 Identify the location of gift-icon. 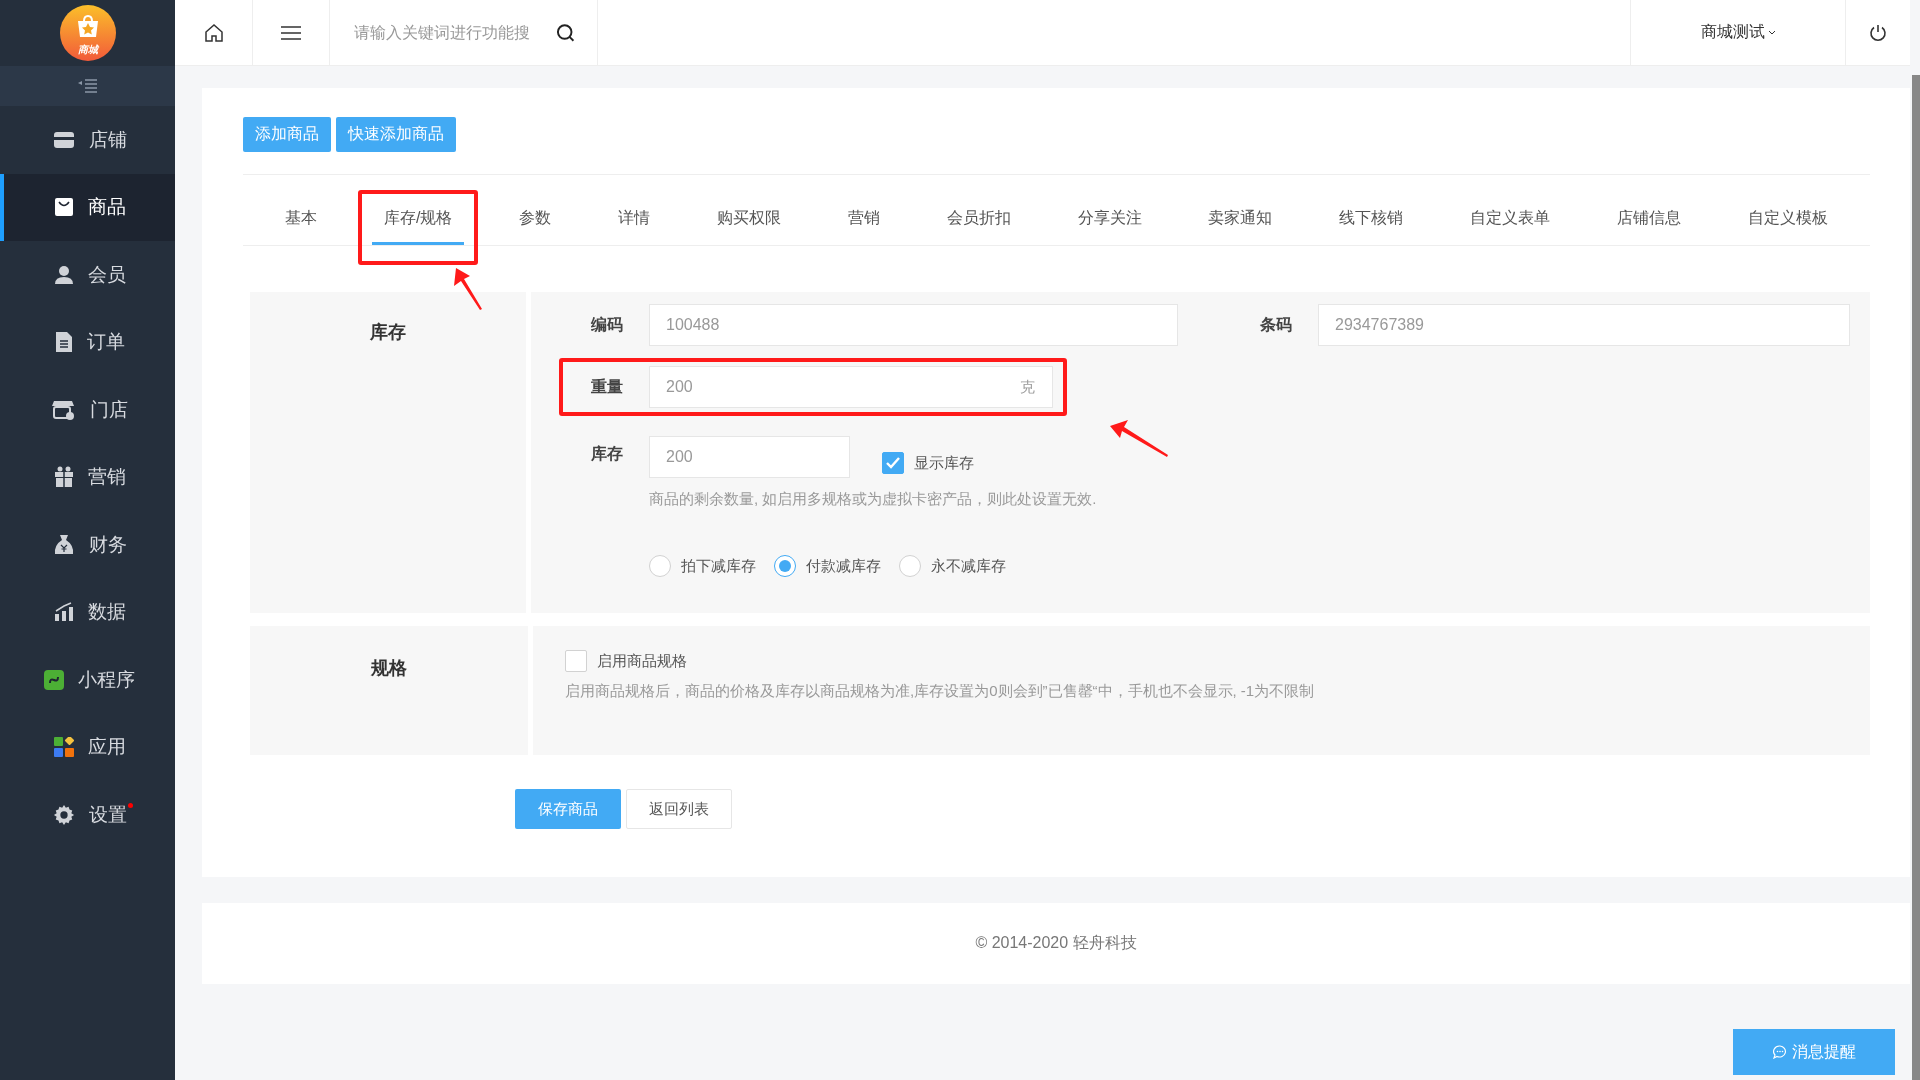
(63, 477).